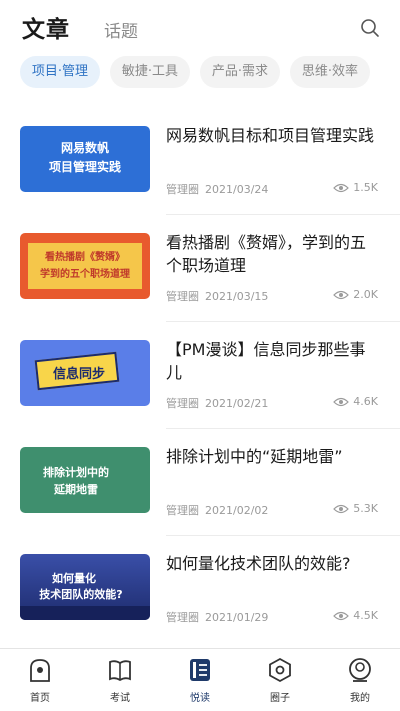 The width and height of the screenshot is (400, 711). I want to click on nav-item-profile: 我的, so click(360, 680).